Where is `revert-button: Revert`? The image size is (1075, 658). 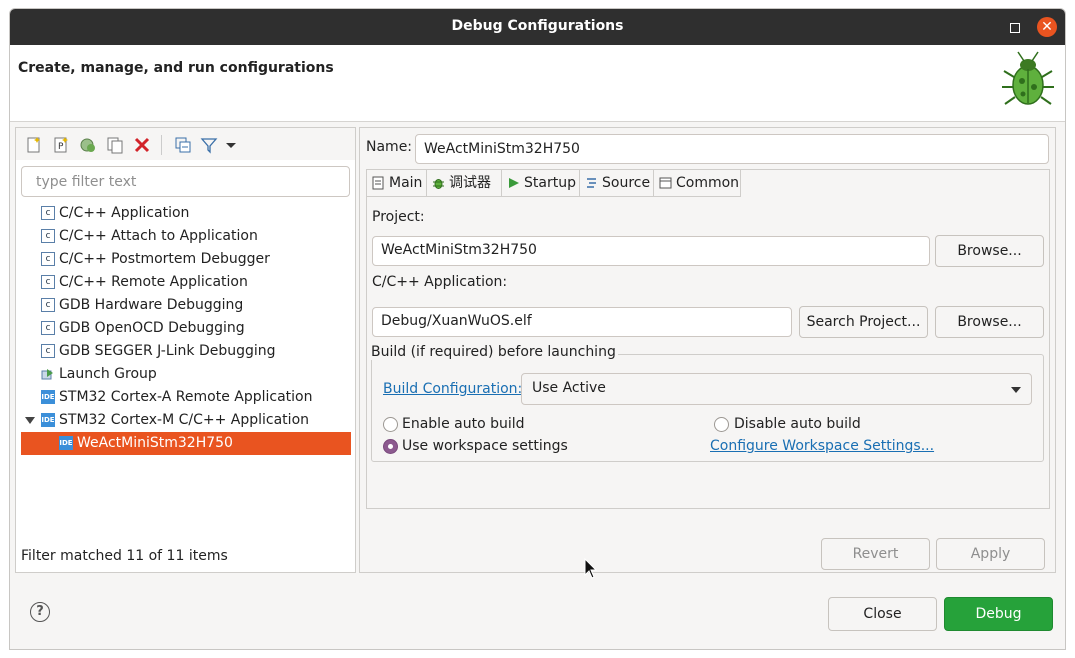
revert-button: Revert is located at coordinates (875, 554).